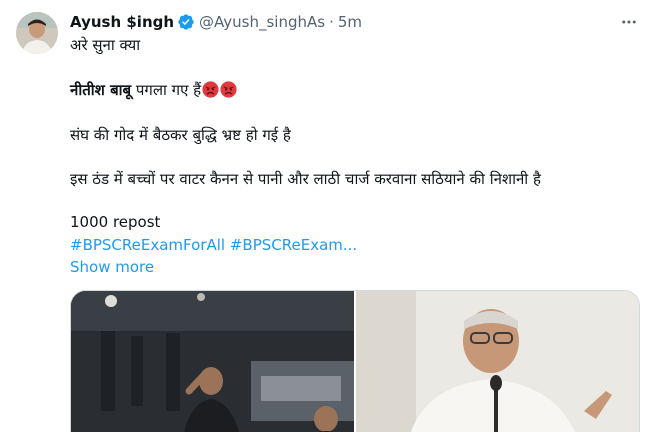  What do you see at coordinates (350, 22) in the screenshot?
I see `timestamp: 5m` at bounding box center [350, 22].